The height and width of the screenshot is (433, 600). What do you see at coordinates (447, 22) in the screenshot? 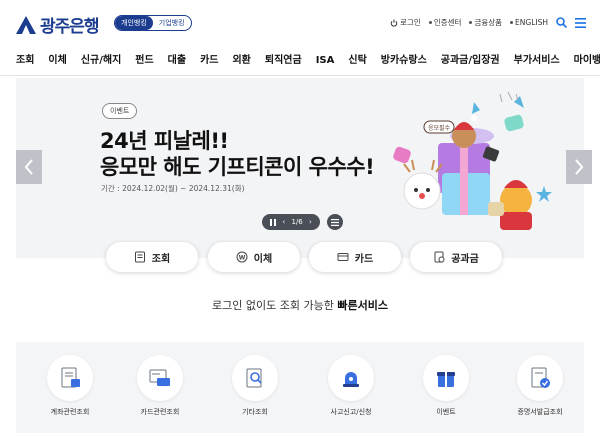
I see `cert-center-label: 인증센터` at bounding box center [447, 22].